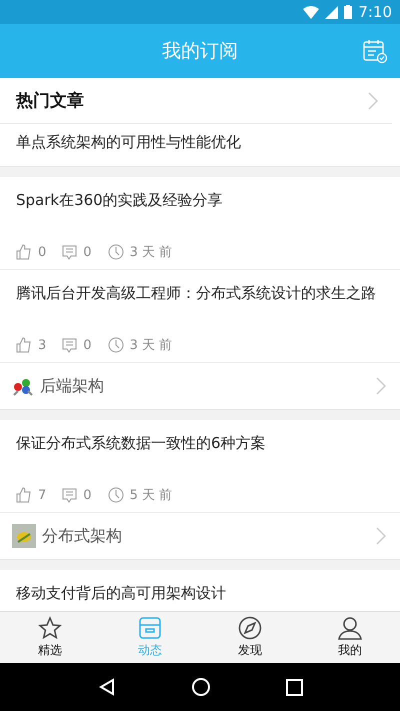 This screenshot has width=400, height=711. Describe the element at coordinates (200, 145) in the screenshot. I see `article-link: 单点系统架构的可用性与性能优化` at that location.